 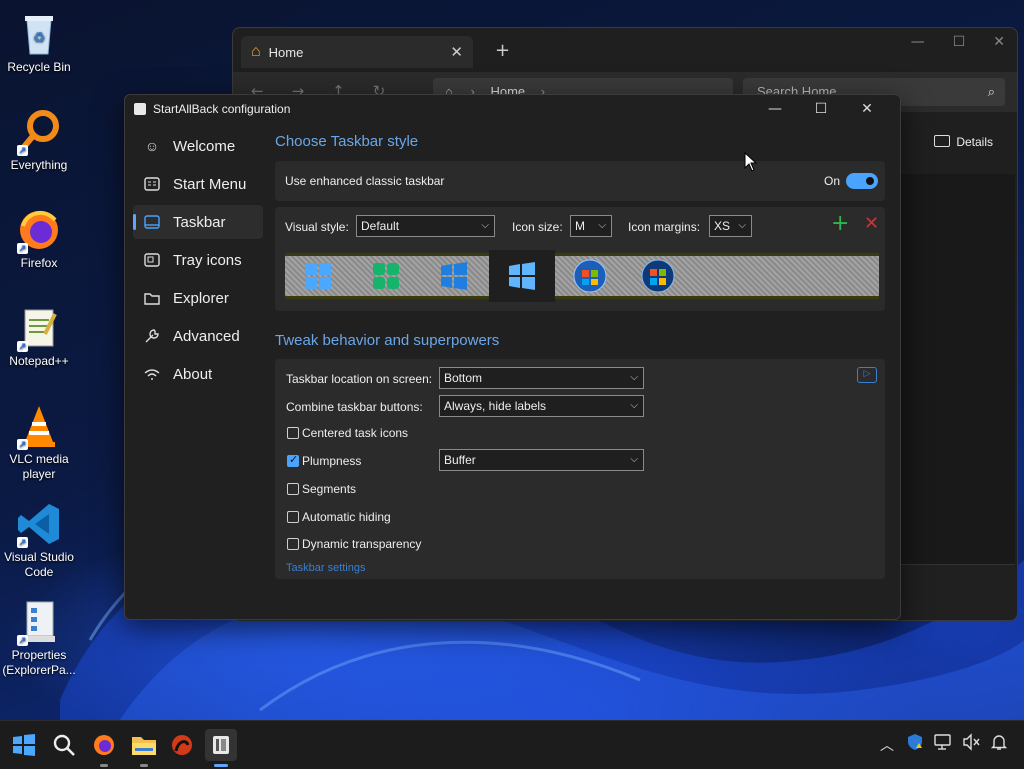 What do you see at coordinates (144, 748) in the screenshot?
I see `taskbar-file-explorer` at bounding box center [144, 748].